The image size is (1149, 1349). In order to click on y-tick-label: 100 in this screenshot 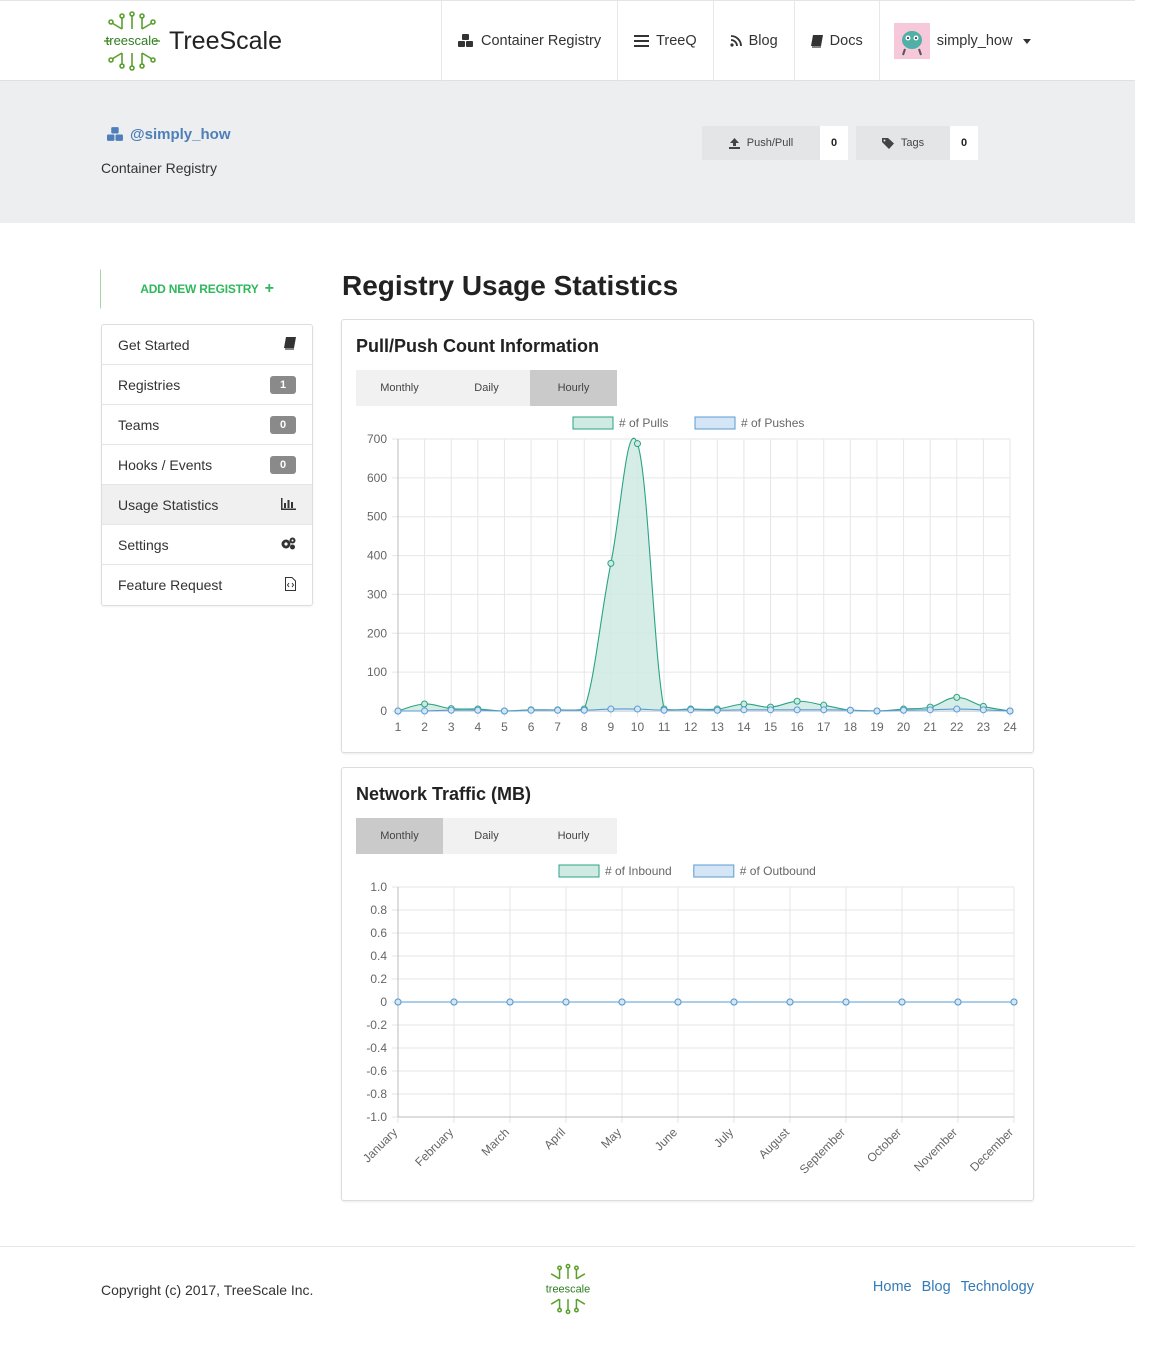, I will do `click(377, 672)`.